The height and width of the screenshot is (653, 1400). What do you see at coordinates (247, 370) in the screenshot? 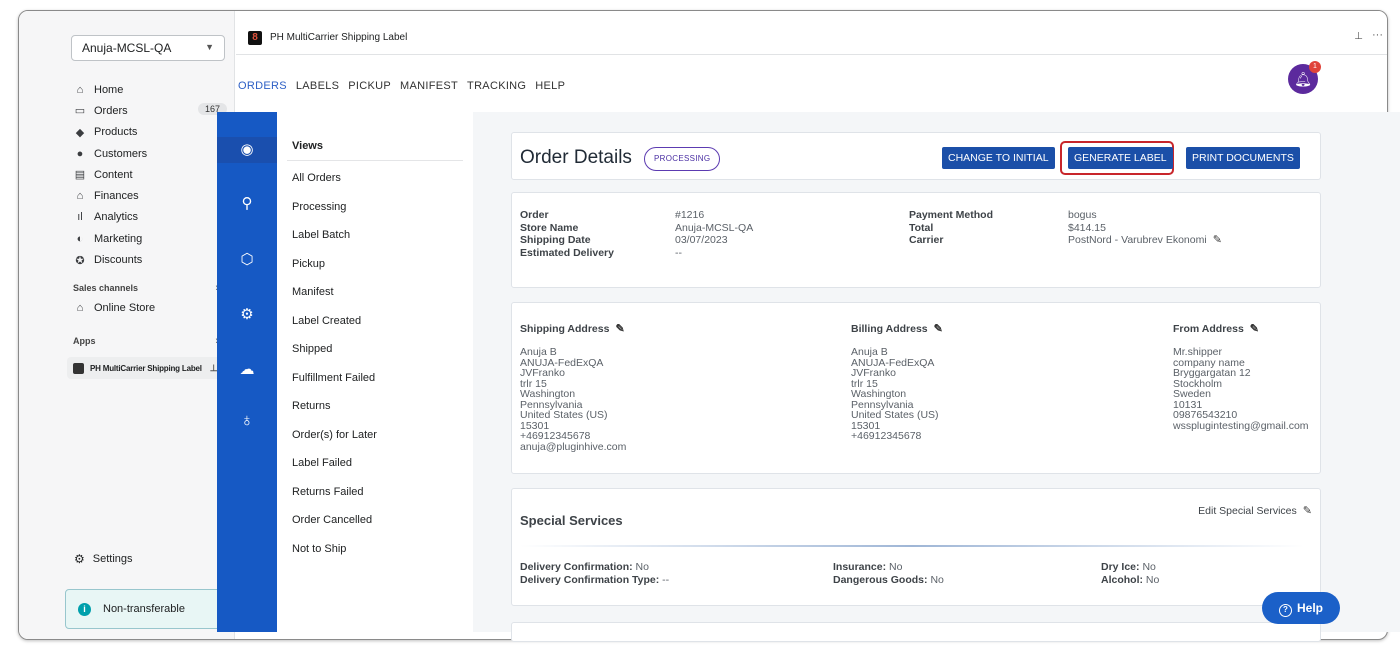
I see `cloud-upload-icon: ☁` at bounding box center [247, 370].